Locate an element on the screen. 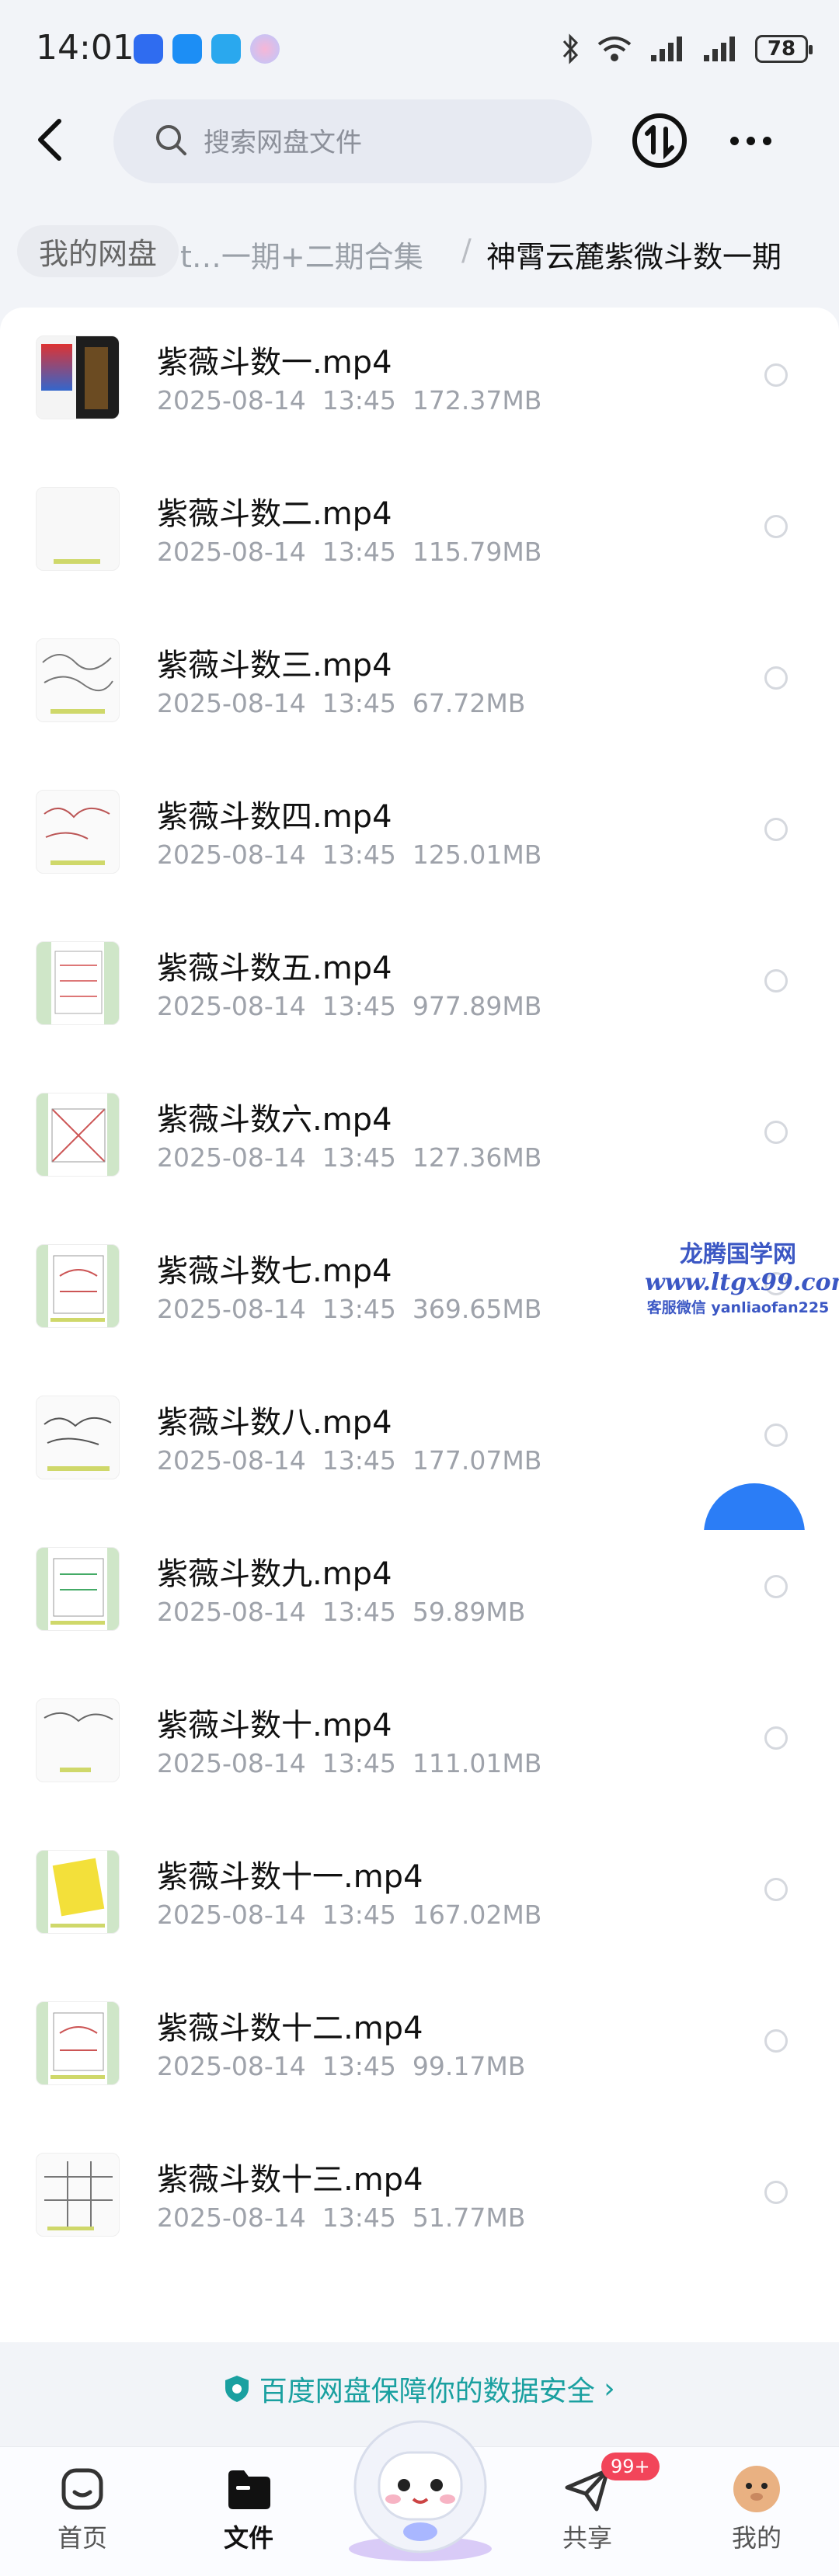 The height and width of the screenshot is (2576, 839). file-meta: 2025-08-14 13:45 111.01MB is located at coordinates (350, 1763).